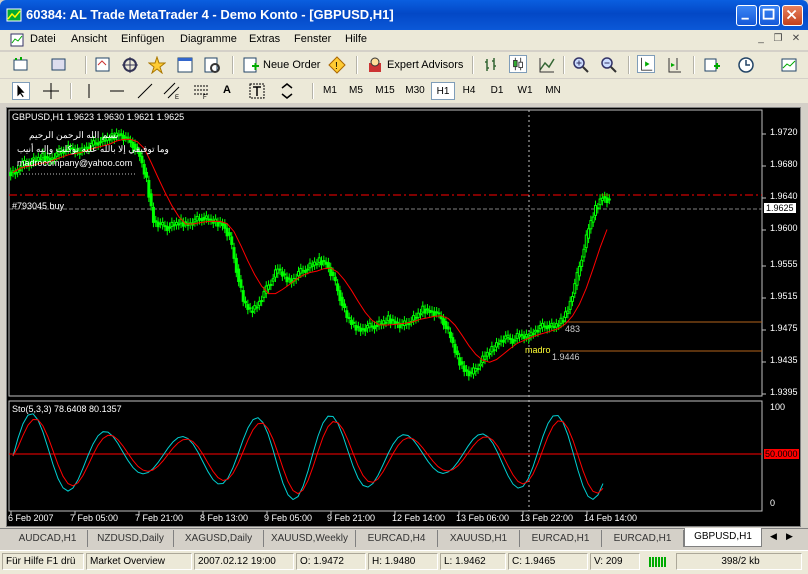  I want to click on new-order-icon, so click(251, 65).